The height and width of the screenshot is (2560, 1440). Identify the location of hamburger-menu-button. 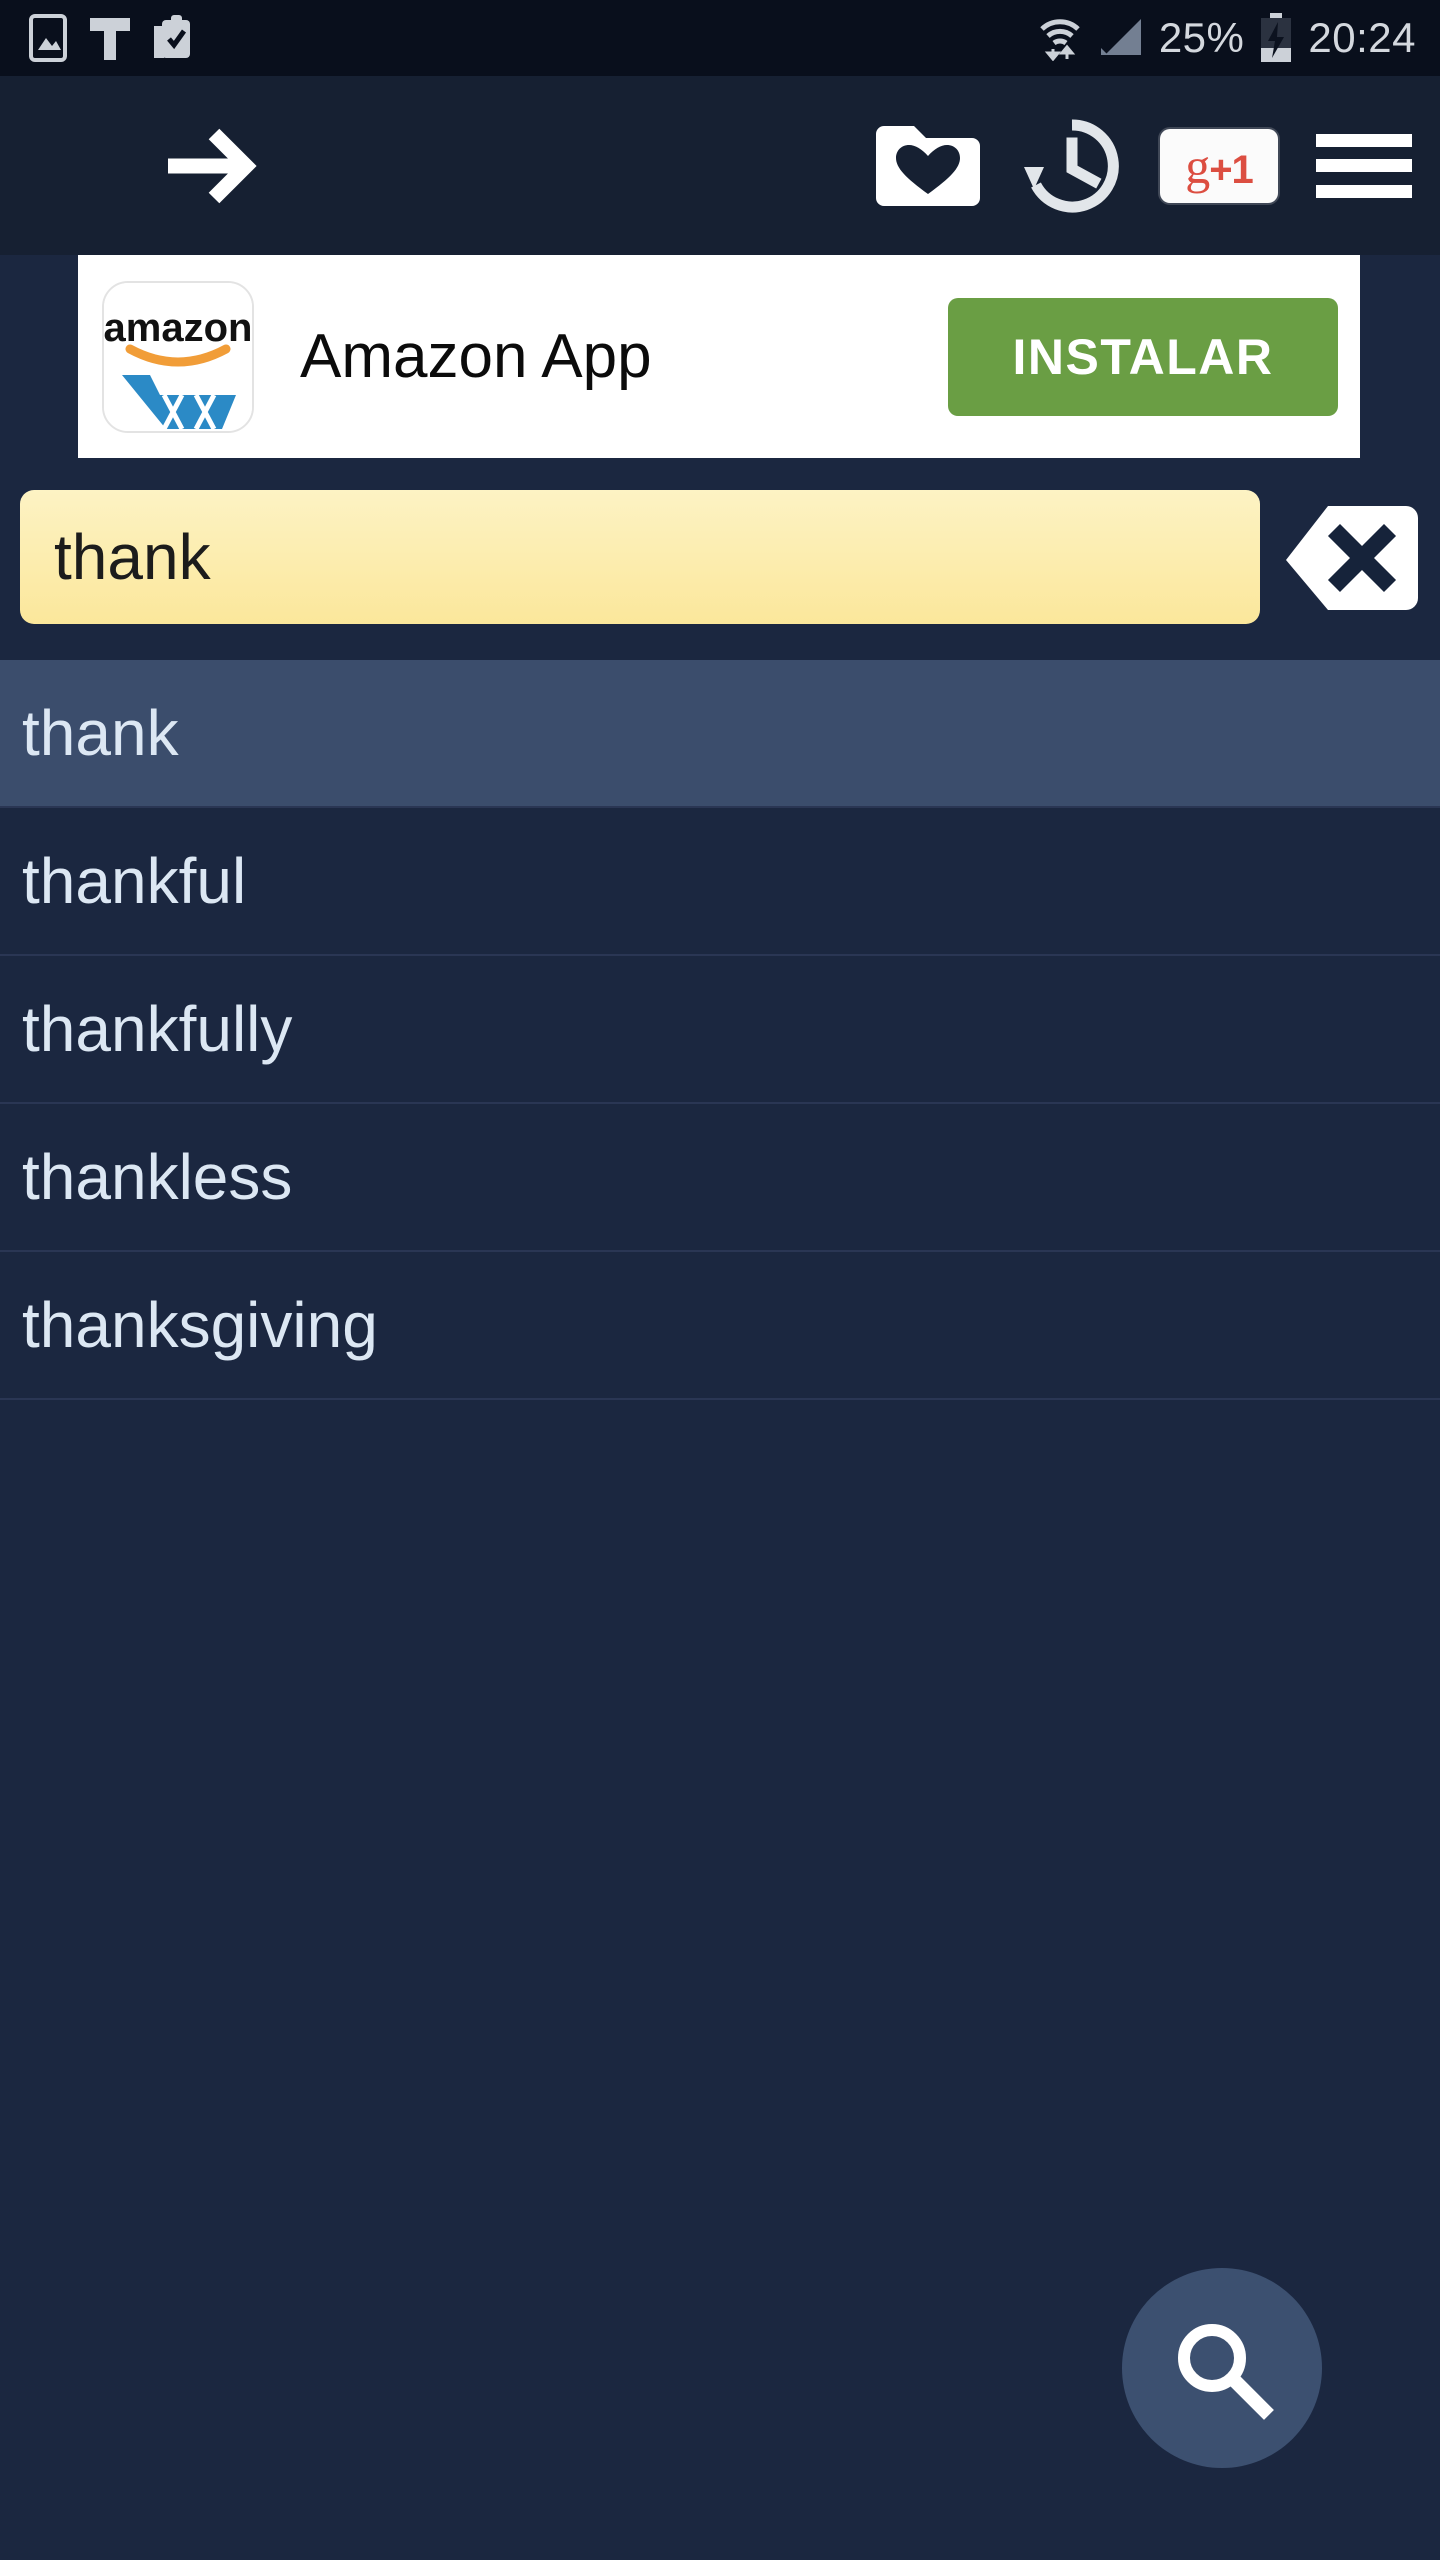
(1364, 166).